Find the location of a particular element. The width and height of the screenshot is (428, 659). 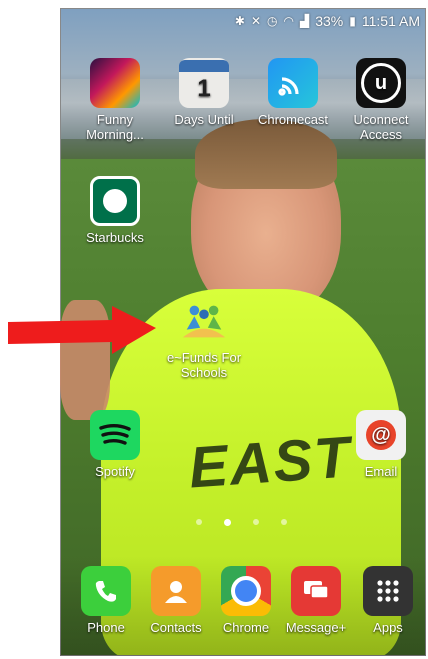

app-label: Spotify is located at coordinates (115, 471).